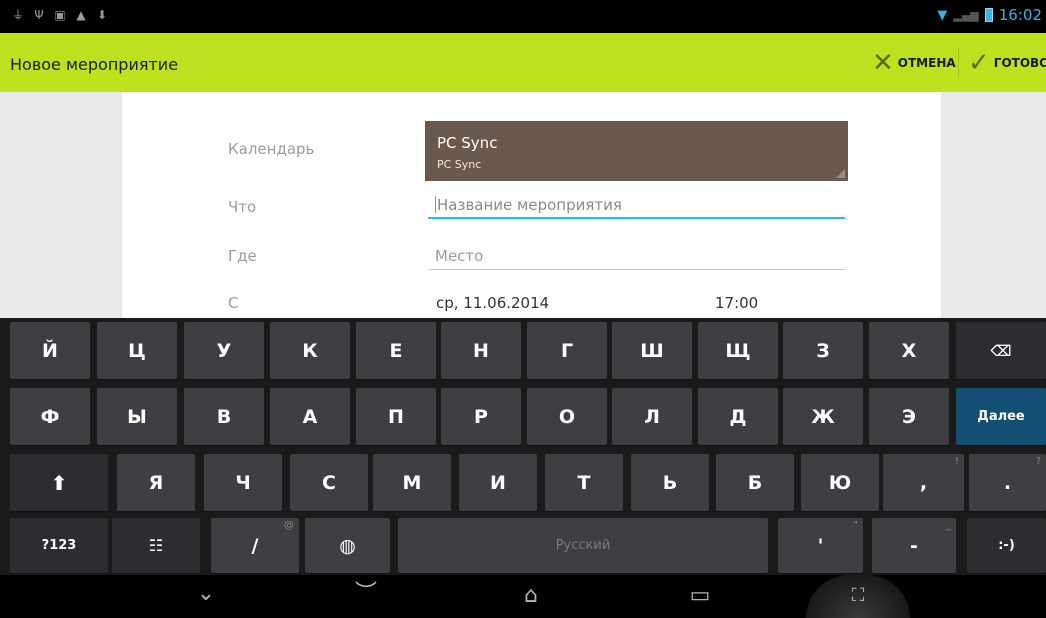 This screenshot has height=618, width=1046. What do you see at coordinates (39, 15) in the screenshot?
I see `usb-debug-icon: Ψ` at bounding box center [39, 15].